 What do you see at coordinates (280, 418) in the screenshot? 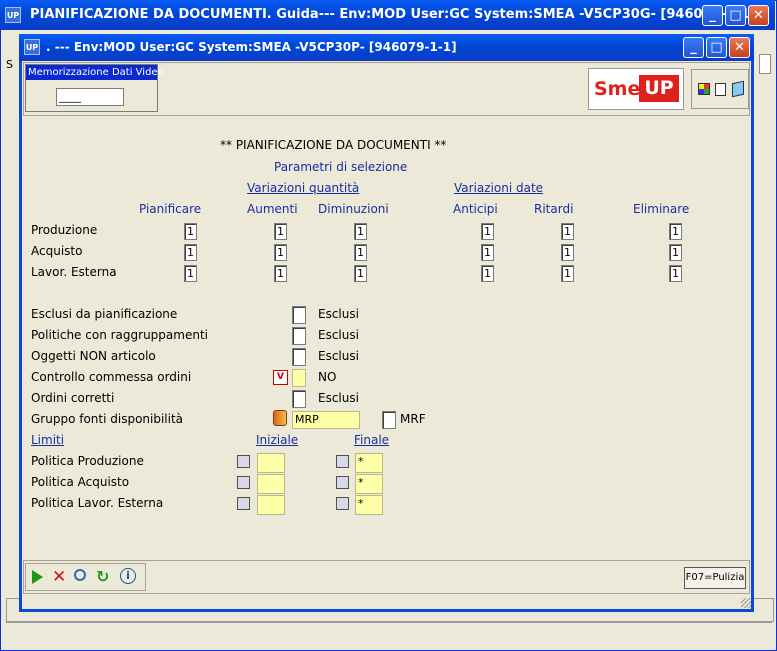
I see `gift-icon` at bounding box center [280, 418].